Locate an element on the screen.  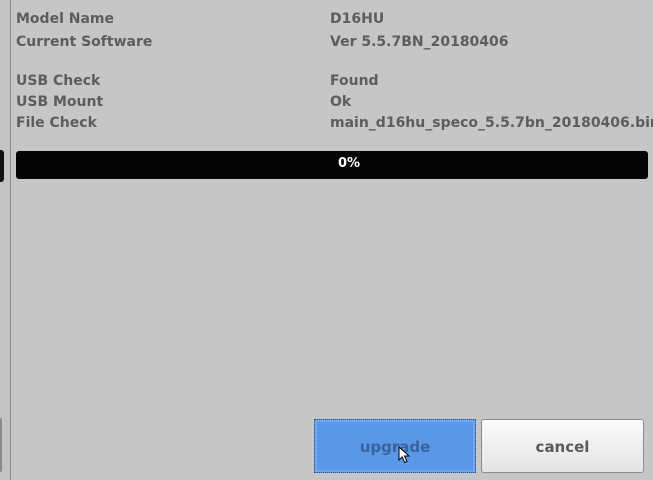
current-software-row: Current Software Ver 5.5.7BN_20180406 is located at coordinates (334, 42).